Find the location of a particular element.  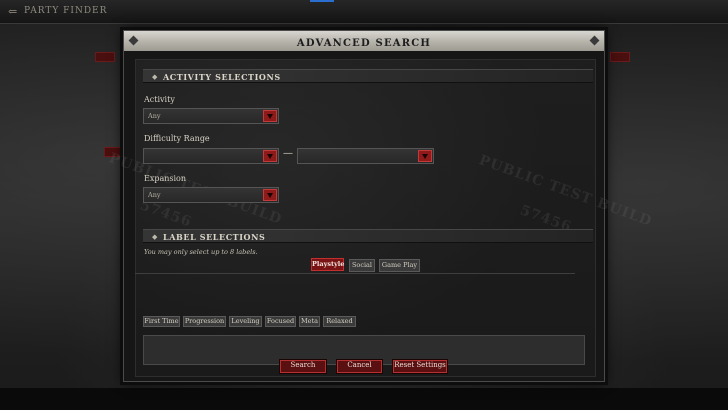

expansion-dropdown: Any is located at coordinates (211, 195).